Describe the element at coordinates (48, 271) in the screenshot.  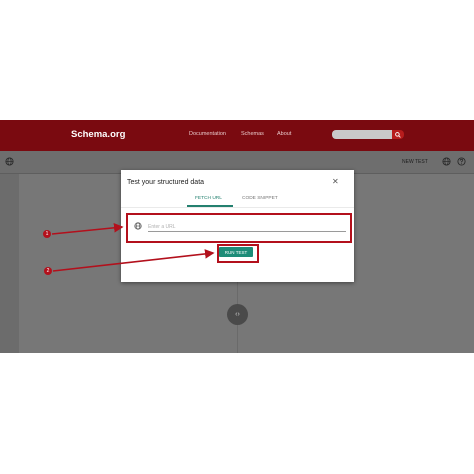
I see `callout-2: 2` at that location.